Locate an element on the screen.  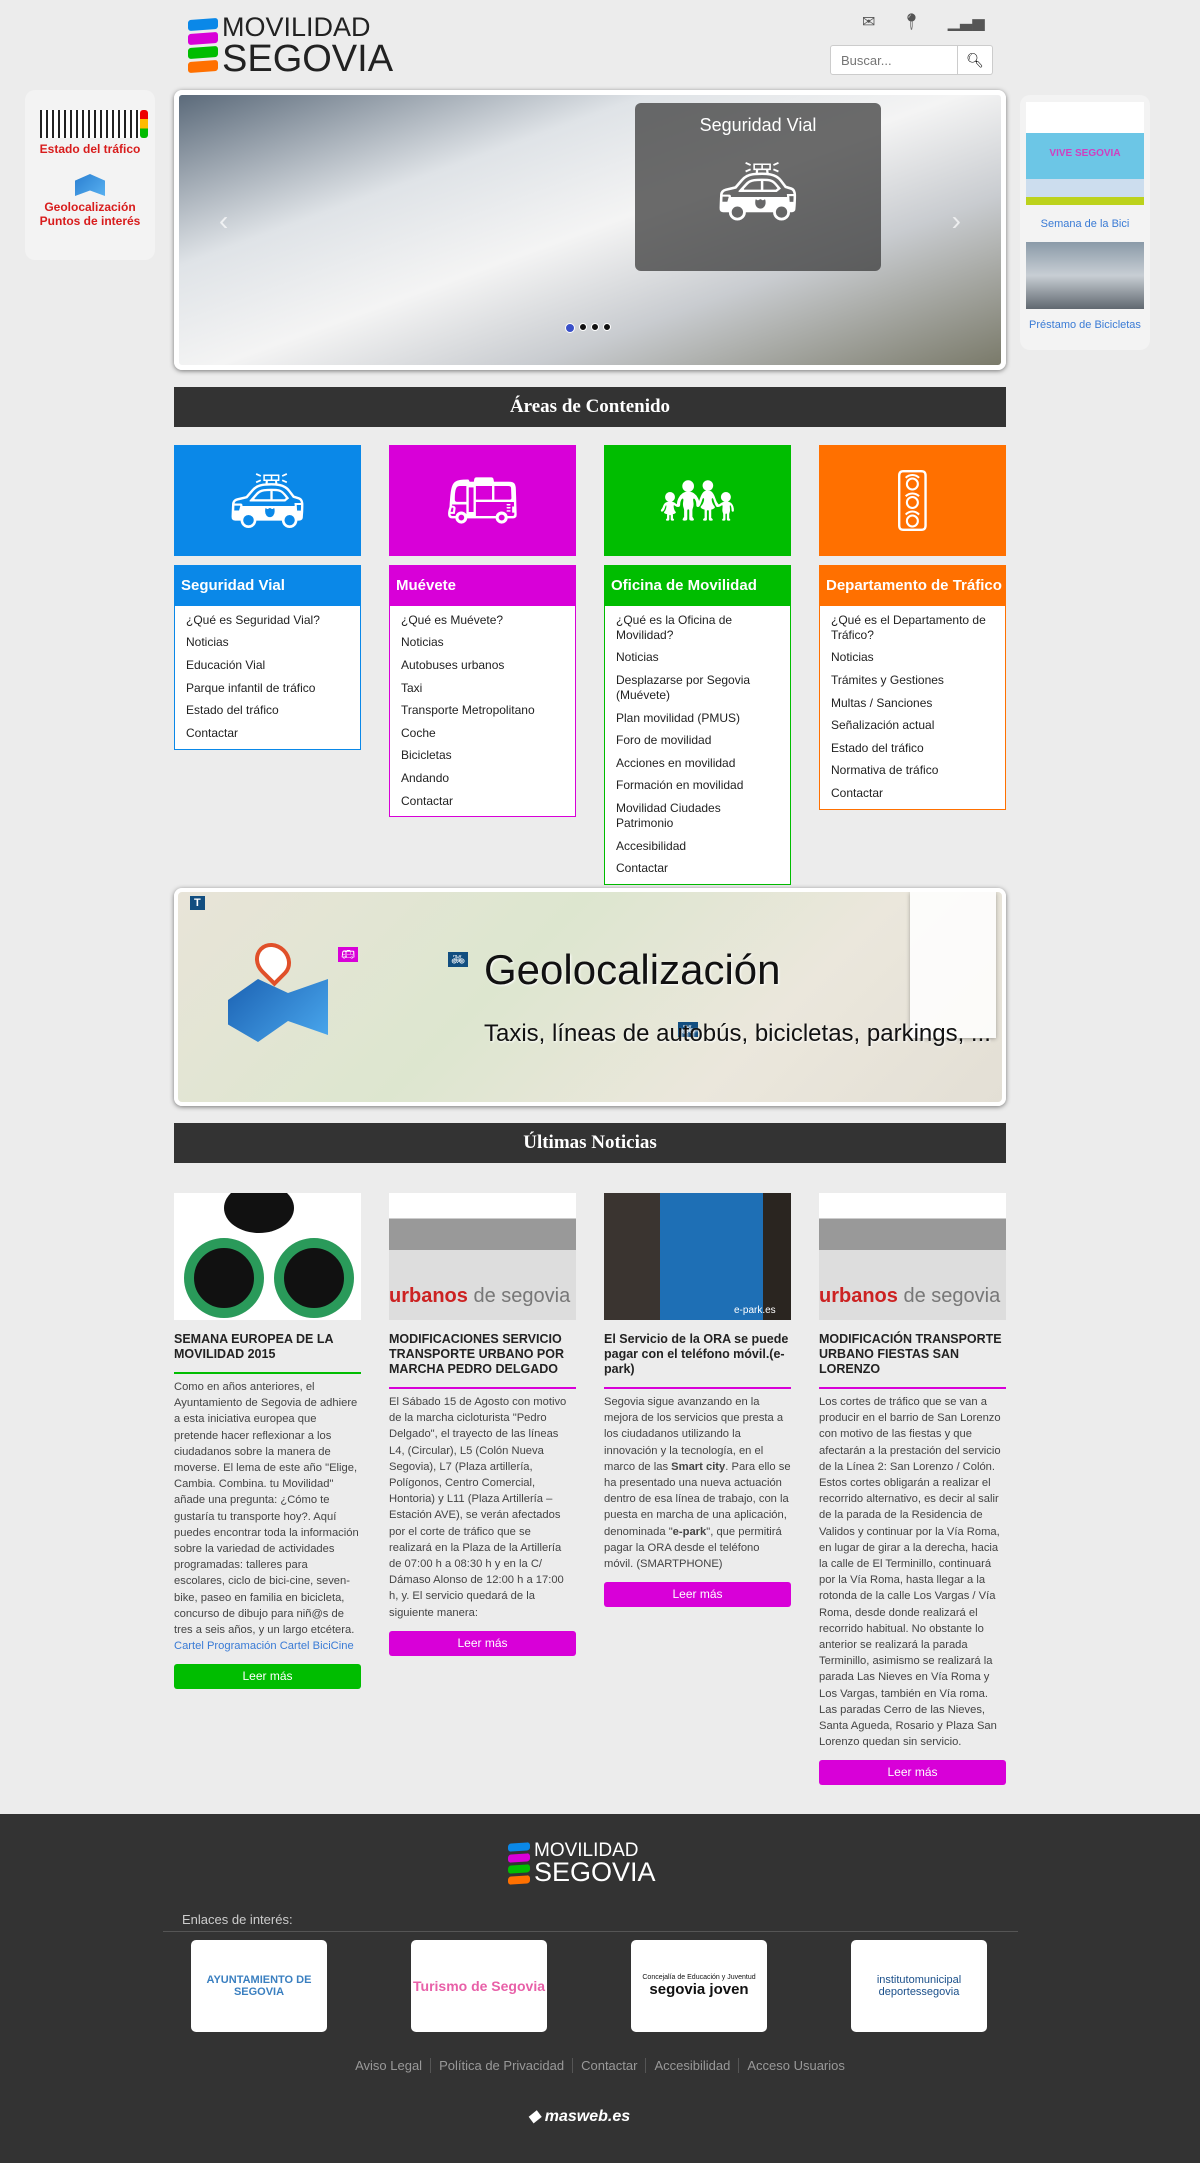
card-link: Transporte Metropolitano is located at coordinates (482, 710).